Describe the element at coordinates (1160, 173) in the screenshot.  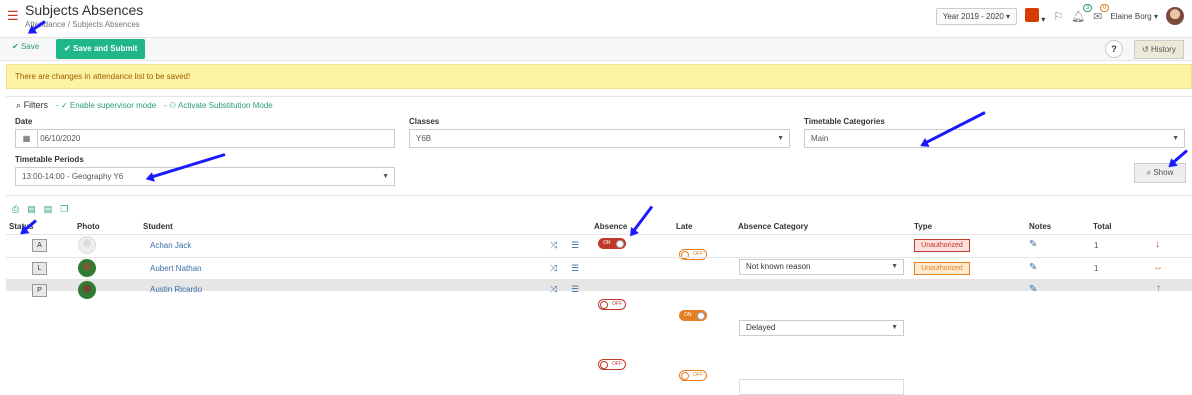
I see `show-button: ⌕ Show` at that location.